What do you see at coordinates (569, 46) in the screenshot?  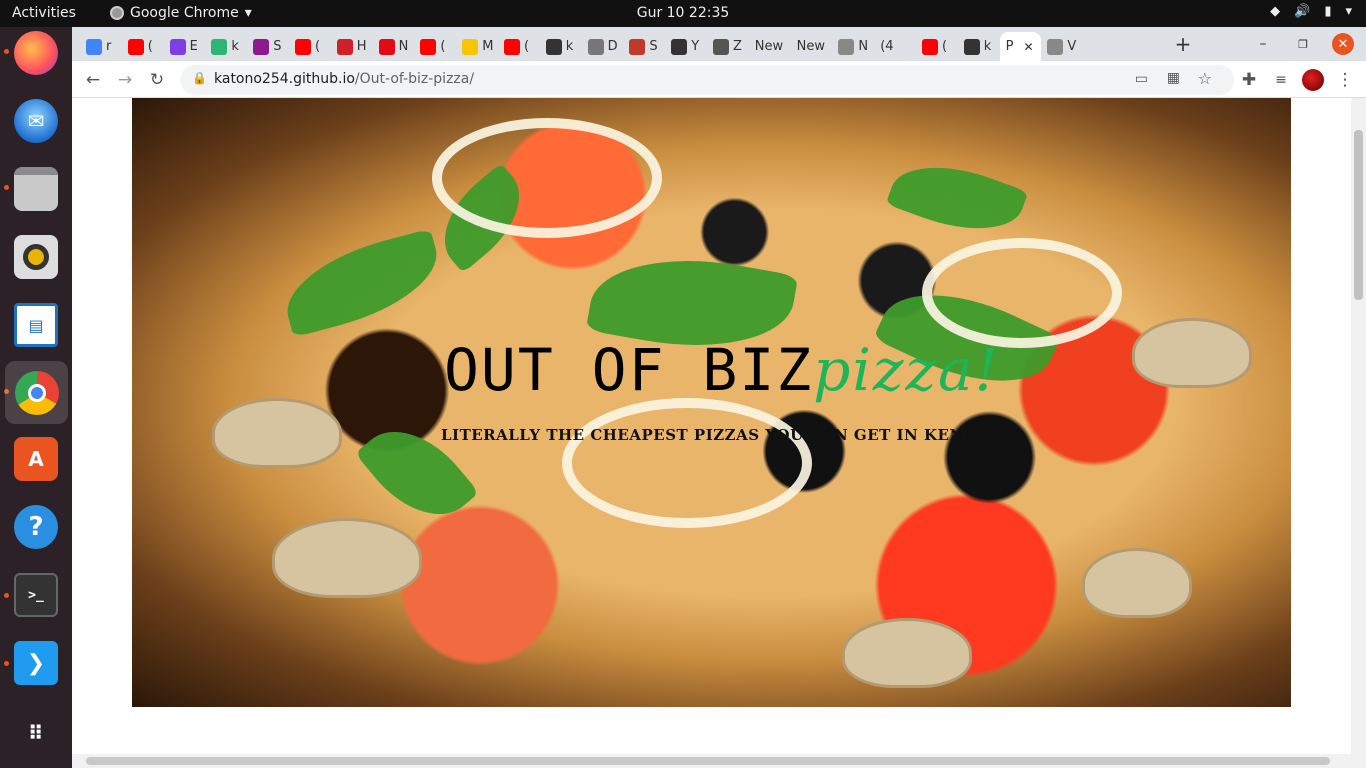 I see `tab-label: k` at bounding box center [569, 46].